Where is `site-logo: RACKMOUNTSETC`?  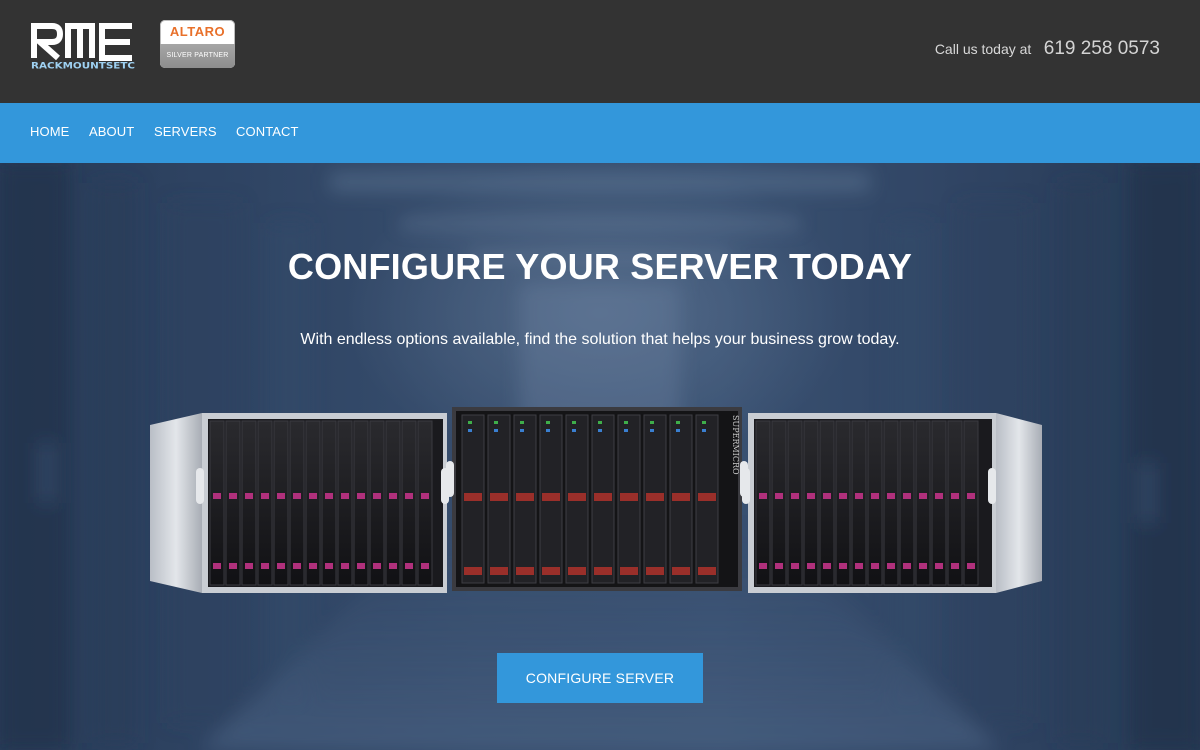 site-logo: RACKMOUNTSETC is located at coordinates (83, 46).